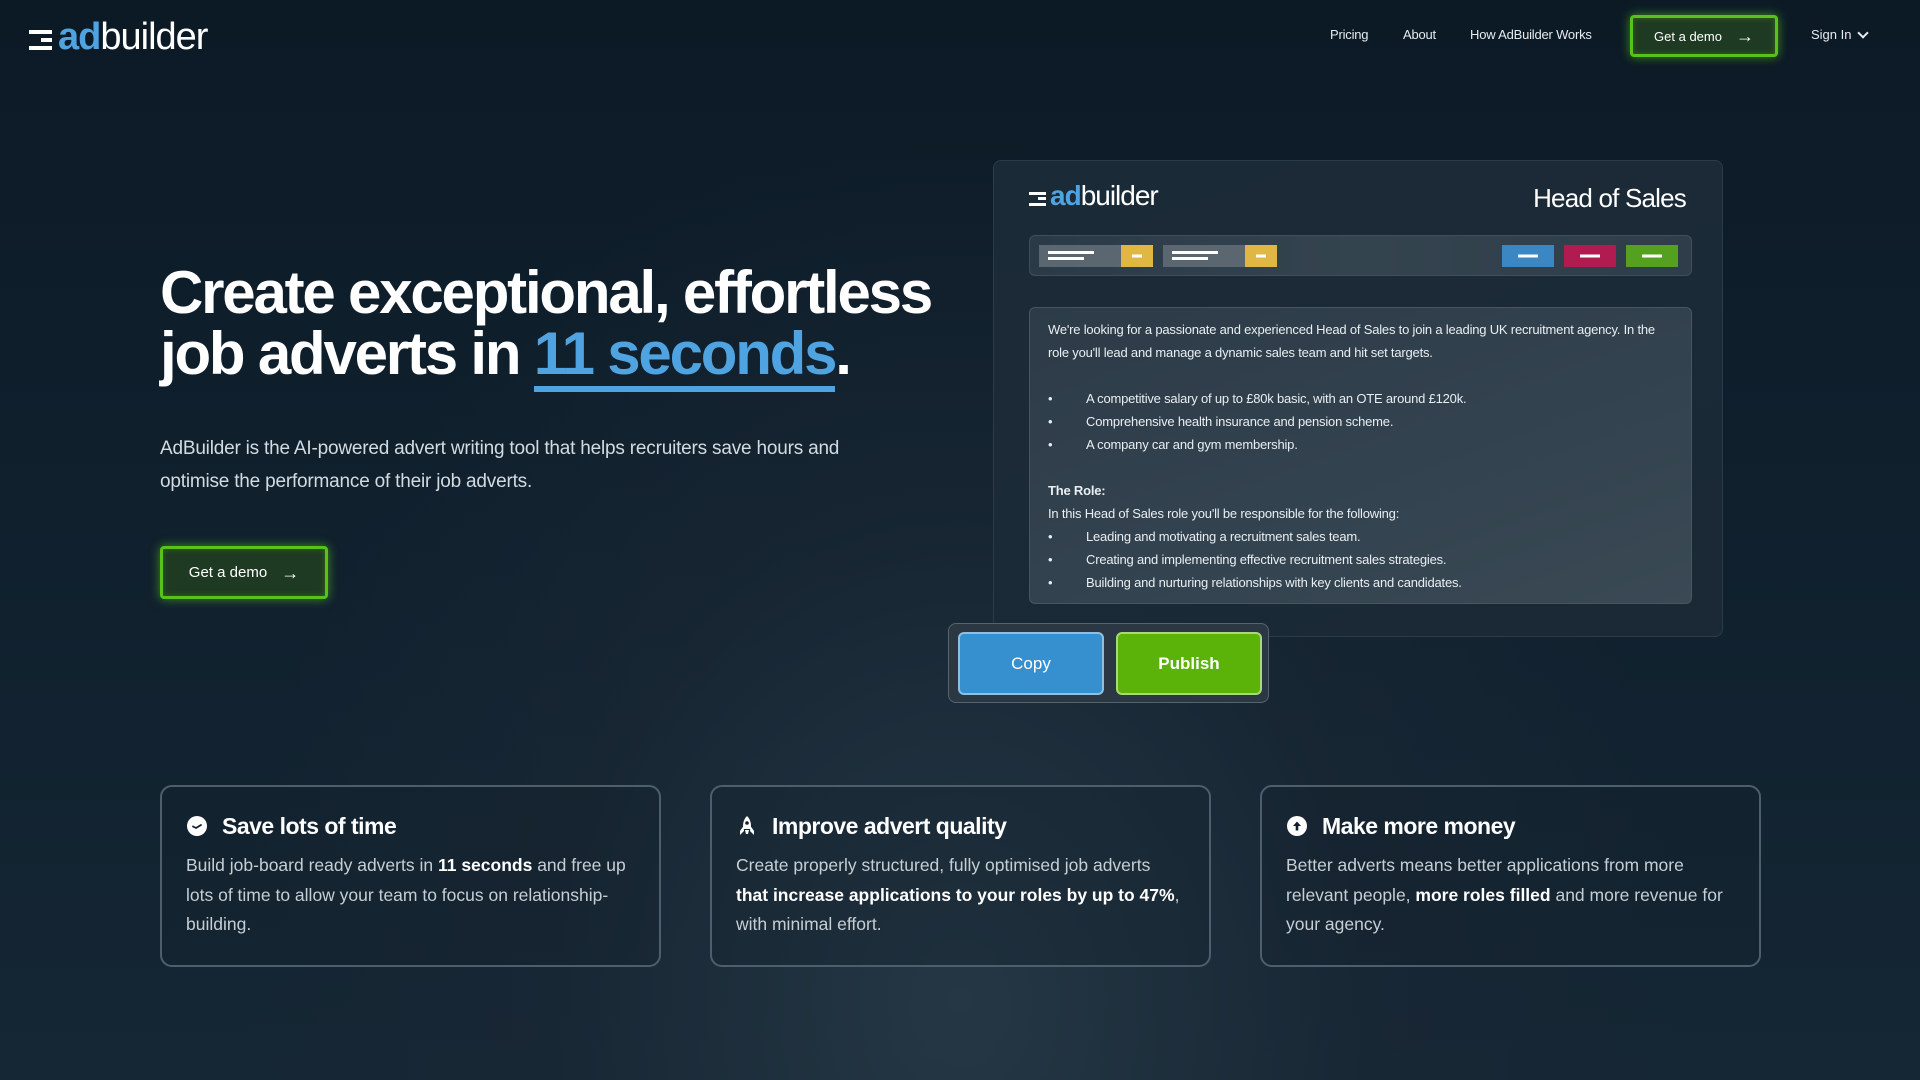 The image size is (1920, 1080). Describe the element at coordinates (309, 826) in the screenshot. I see `feature-title: Save lots of time` at that location.